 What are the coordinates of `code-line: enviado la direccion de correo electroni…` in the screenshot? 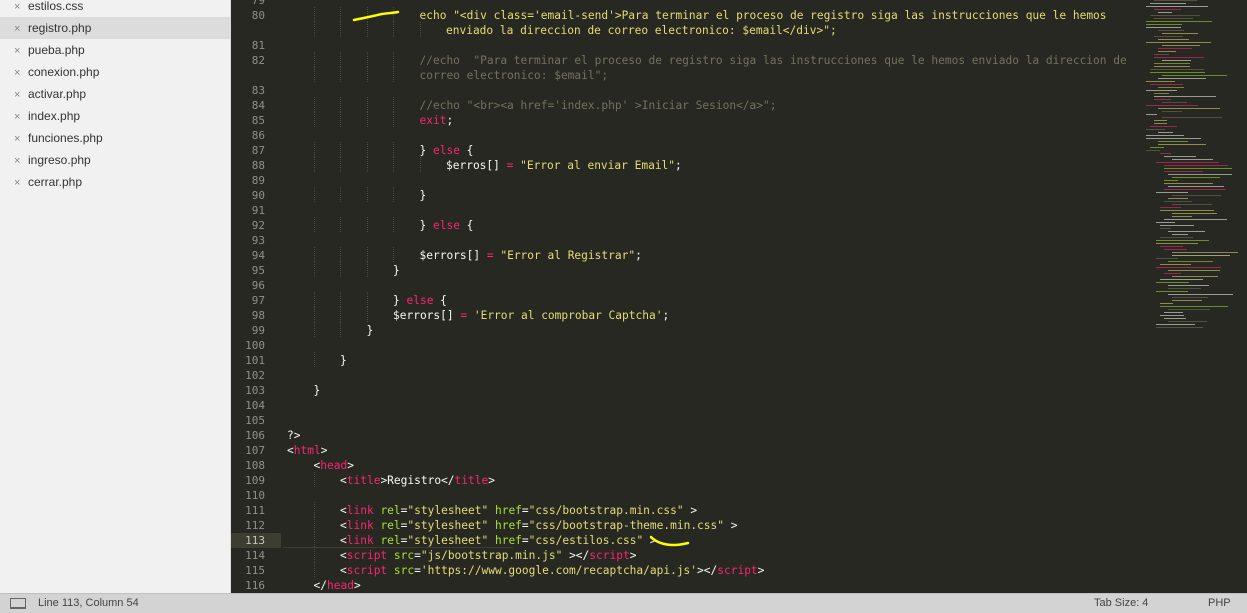 It's located at (641, 30).